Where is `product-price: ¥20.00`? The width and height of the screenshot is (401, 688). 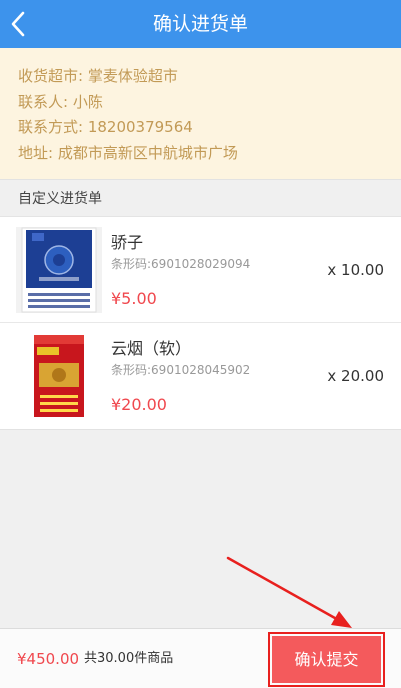
product-price: ¥20.00 is located at coordinates (139, 404).